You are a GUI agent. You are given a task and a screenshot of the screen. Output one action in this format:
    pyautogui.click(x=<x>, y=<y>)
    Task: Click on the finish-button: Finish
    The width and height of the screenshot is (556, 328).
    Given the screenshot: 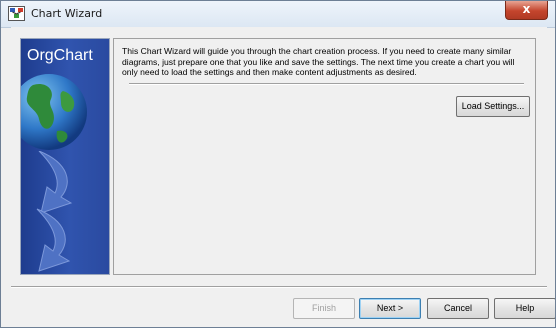 What is the action you would take?
    pyautogui.click(x=324, y=308)
    